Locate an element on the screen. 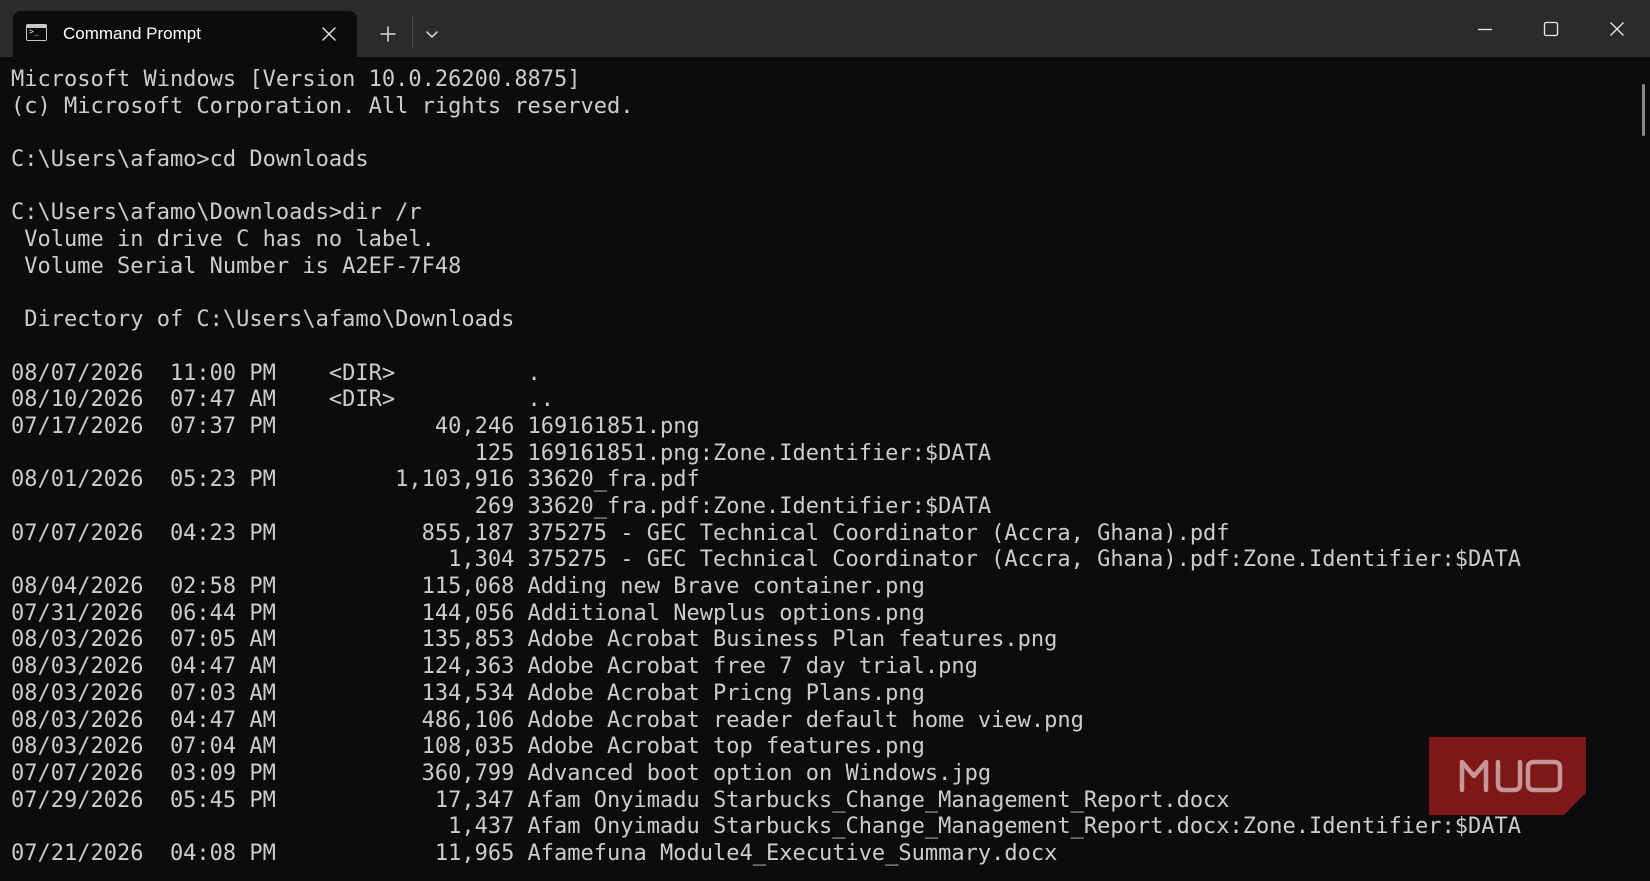 The image size is (1650, 881). title-bar: Command Prompt is located at coordinates (825, 28).